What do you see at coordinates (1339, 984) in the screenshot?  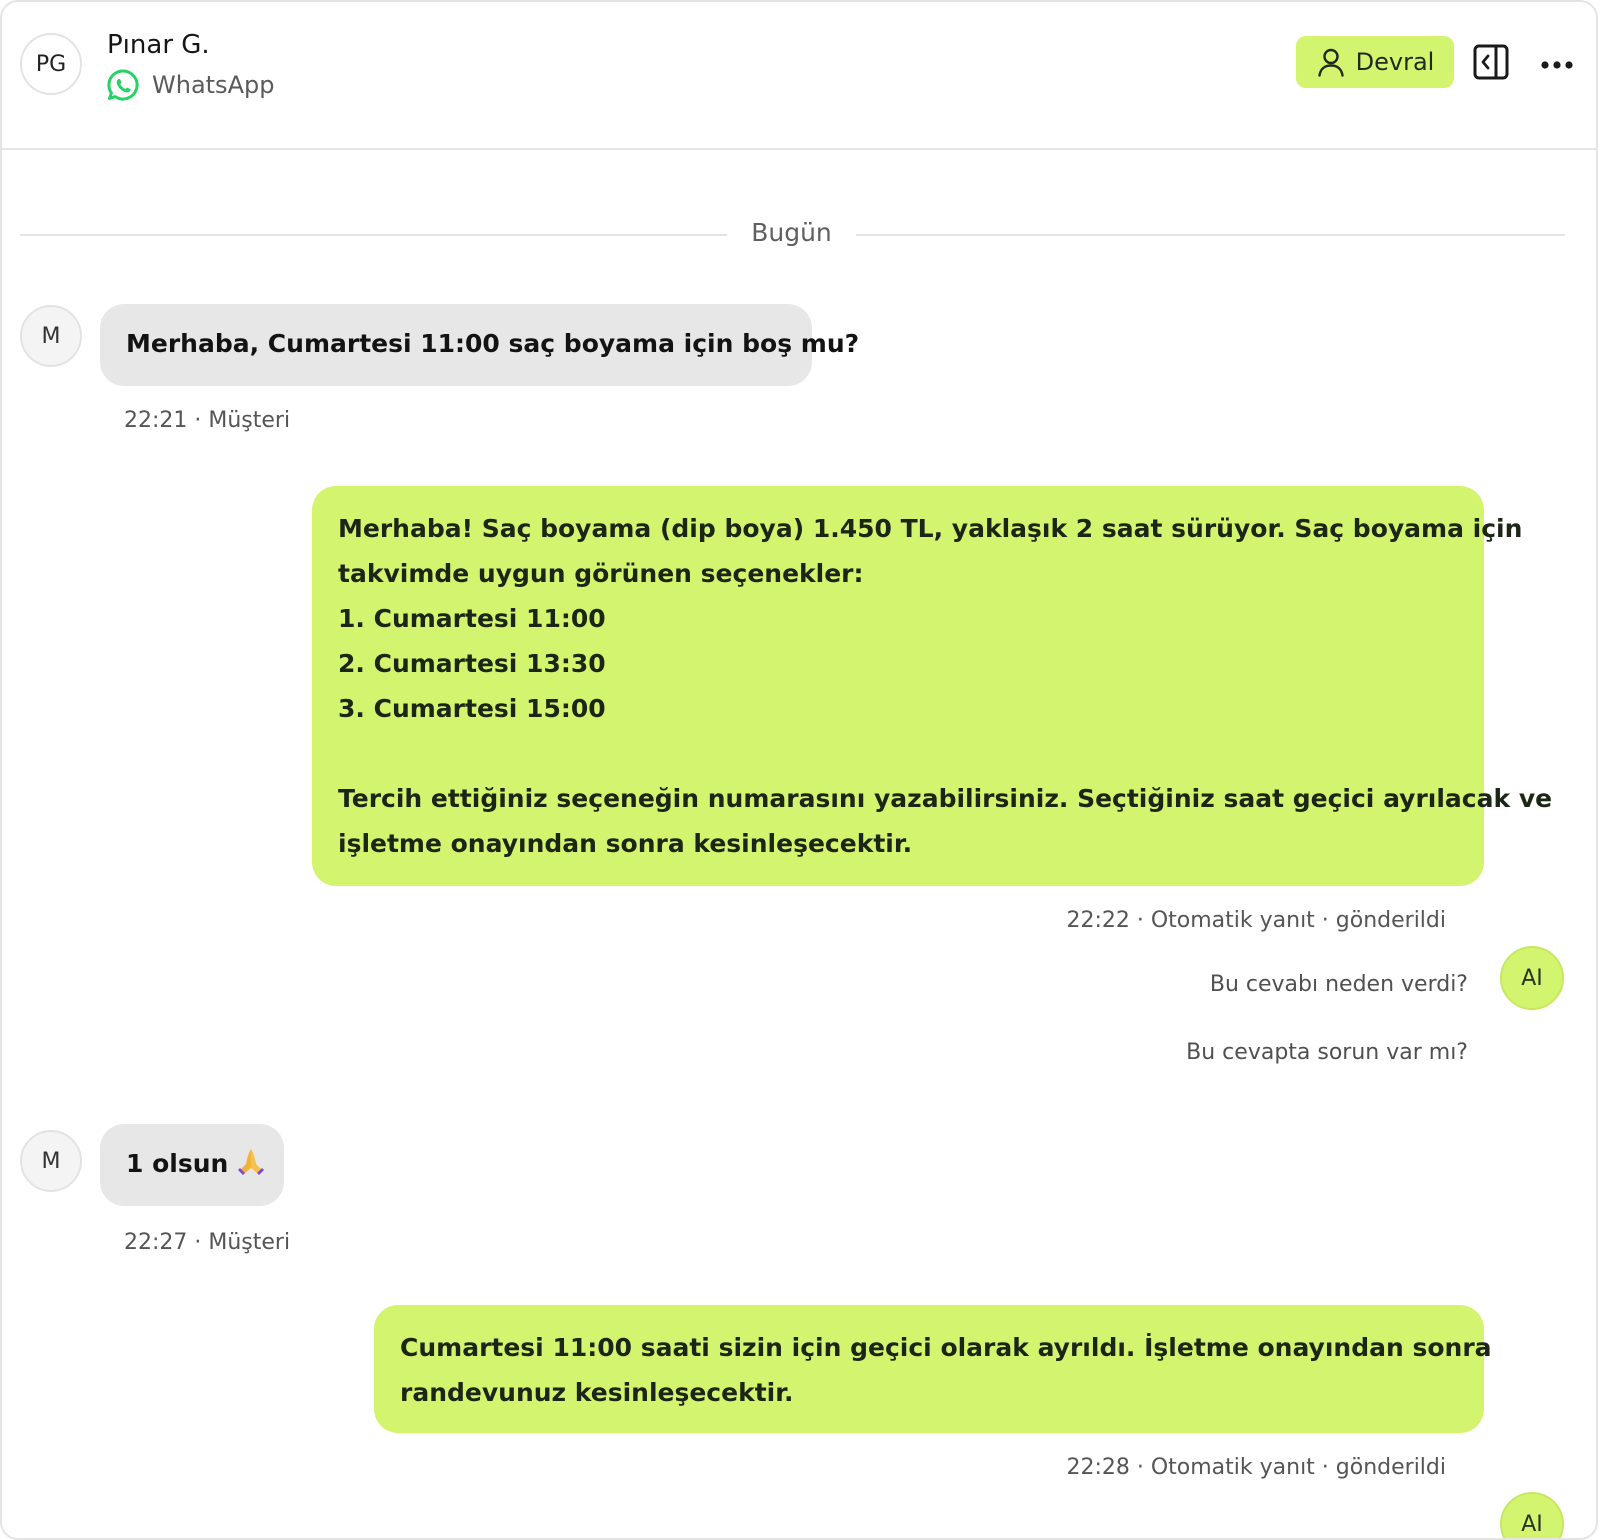 I see `why-this-answer-link: Bu cevabı neden verdi?` at bounding box center [1339, 984].